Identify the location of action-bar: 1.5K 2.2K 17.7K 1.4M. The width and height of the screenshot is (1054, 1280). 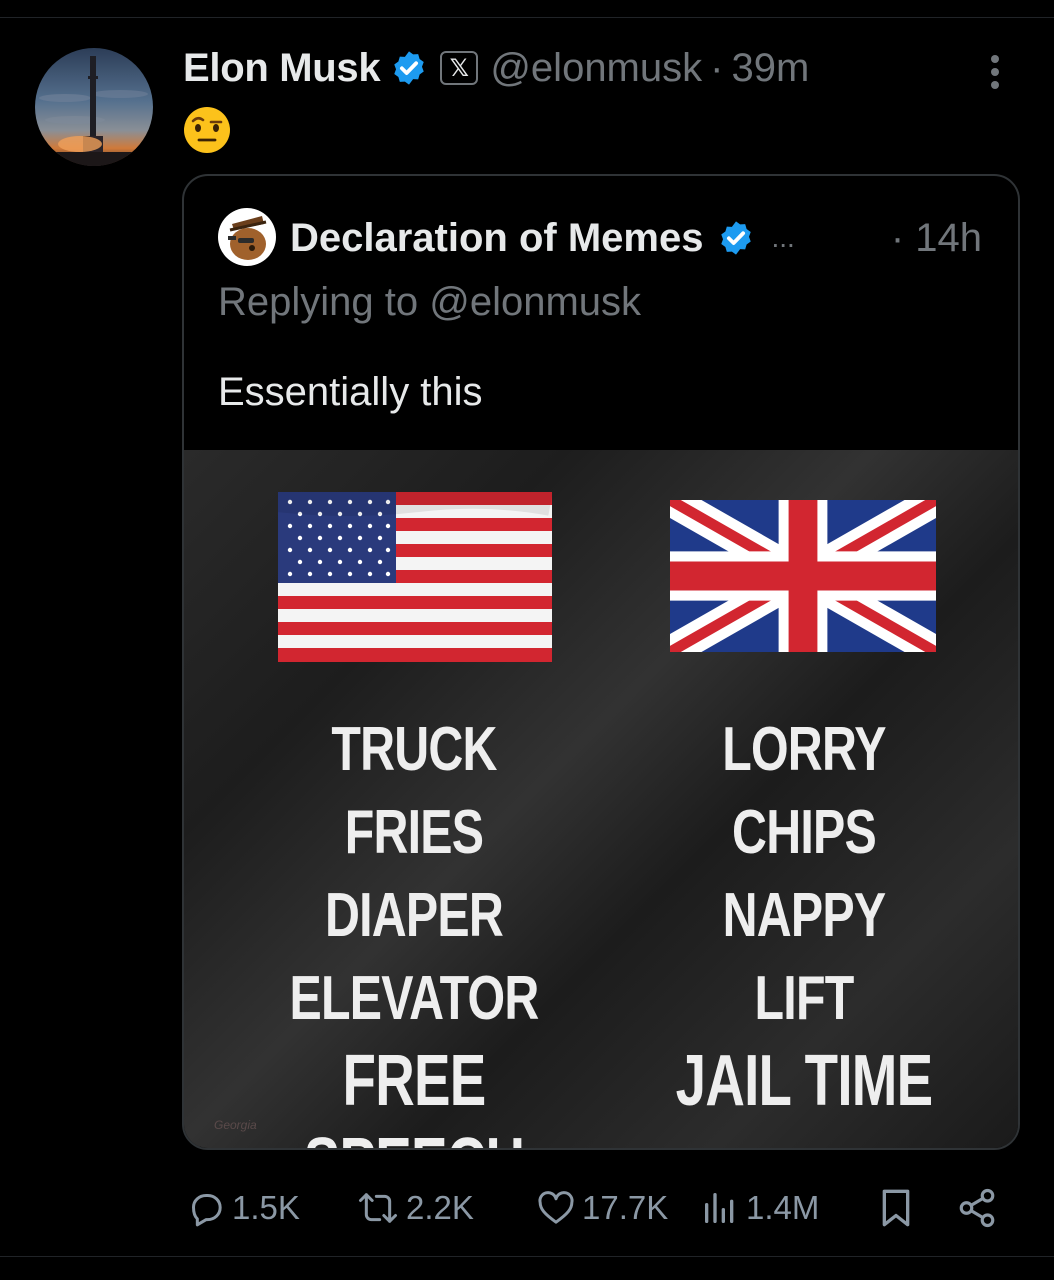
(527, 1208).